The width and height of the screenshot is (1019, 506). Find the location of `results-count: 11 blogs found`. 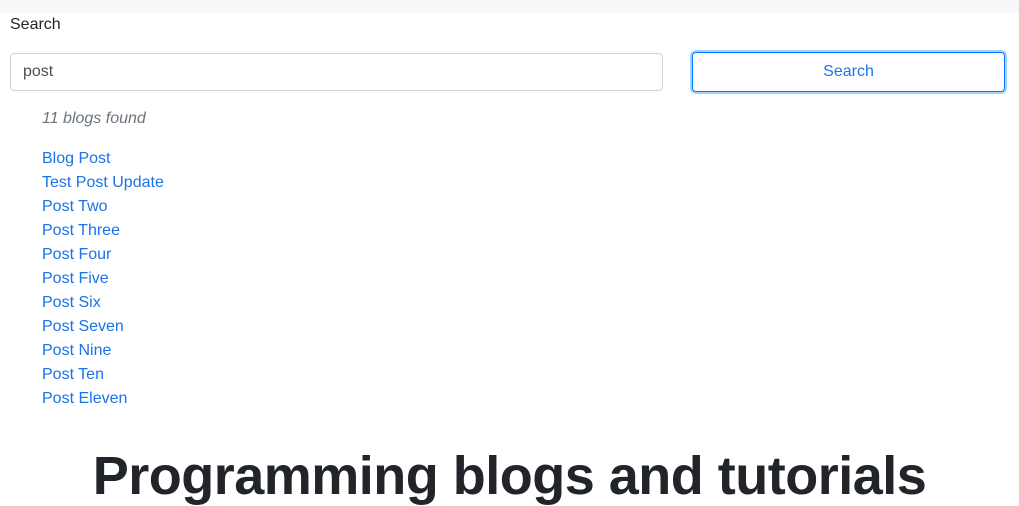

results-count: 11 blogs found is located at coordinates (94, 118).